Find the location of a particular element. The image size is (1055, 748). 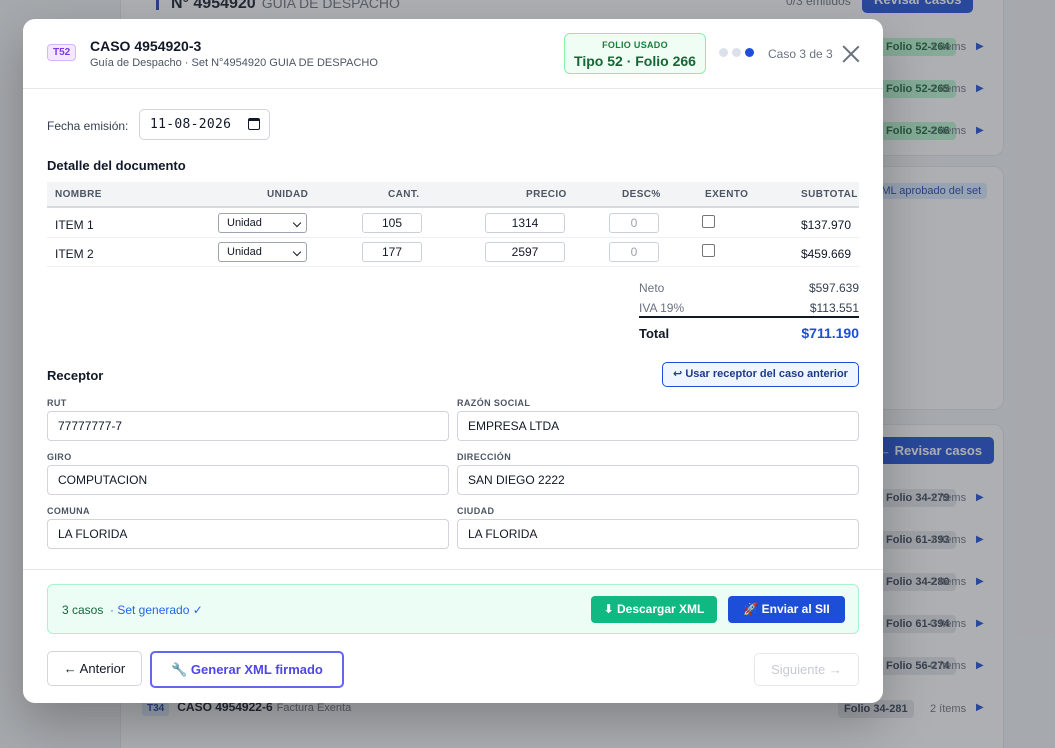

send-to-sii-button: 🚀 Enviar al SII is located at coordinates (786, 609).